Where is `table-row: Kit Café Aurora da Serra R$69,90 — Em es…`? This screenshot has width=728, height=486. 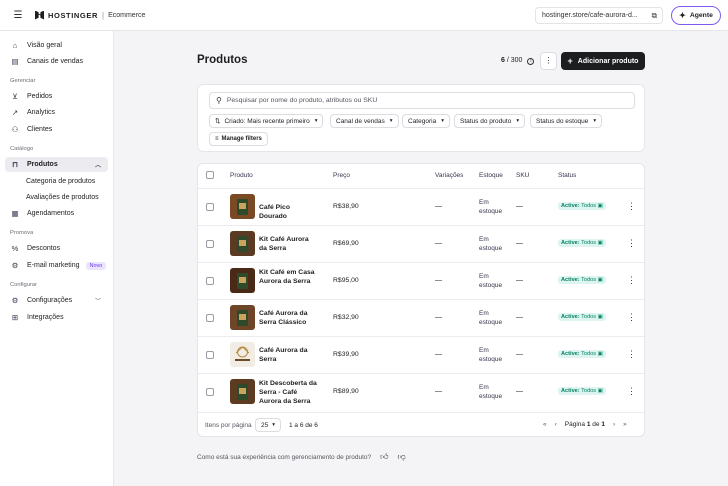
table-row: Kit Café Aurora da Serra R$69,90 — Em es… is located at coordinates (421, 243).